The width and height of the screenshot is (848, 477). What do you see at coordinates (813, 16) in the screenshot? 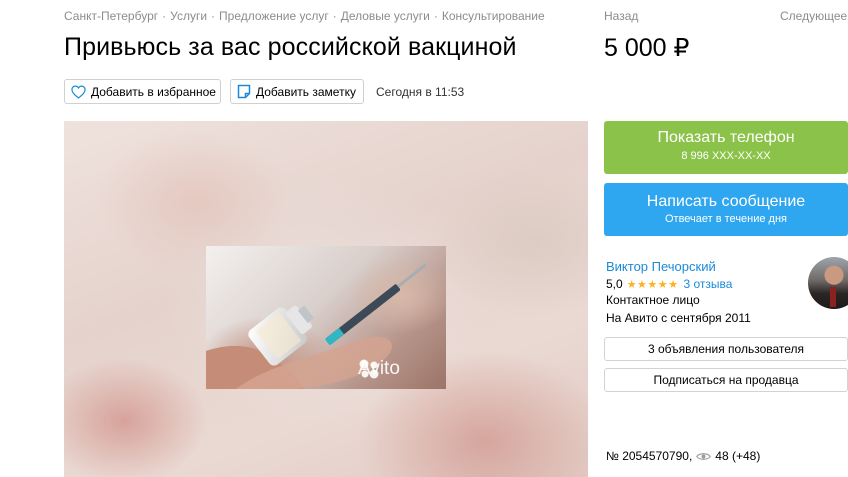
I see `next-link: Следующее` at bounding box center [813, 16].